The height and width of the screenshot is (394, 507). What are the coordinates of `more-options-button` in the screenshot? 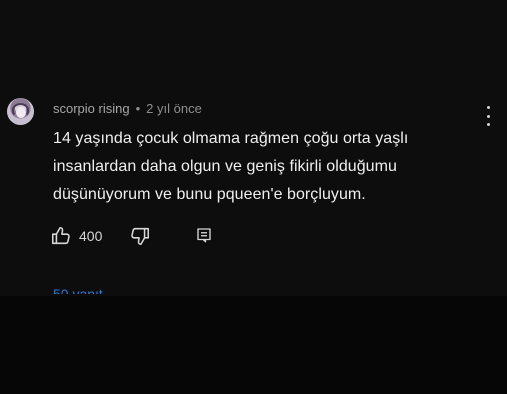 It's located at (488, 116).